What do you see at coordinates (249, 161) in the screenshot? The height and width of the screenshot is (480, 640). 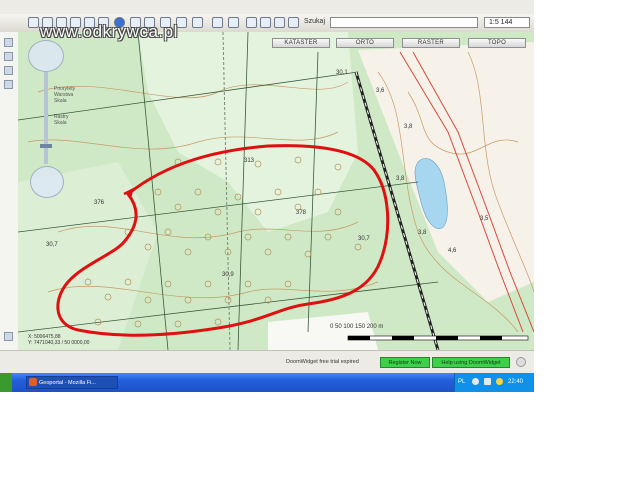 I see `map-label: 313` at bounding box center [249, 161].